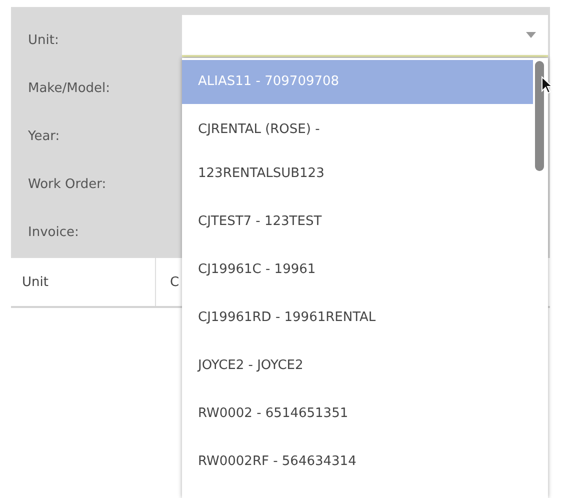 This screenshot has width=563, height=498. What do you see at coordinates (175, 282) in the screenshot?
I see `column-header: C` at bounding box center [175, 282].